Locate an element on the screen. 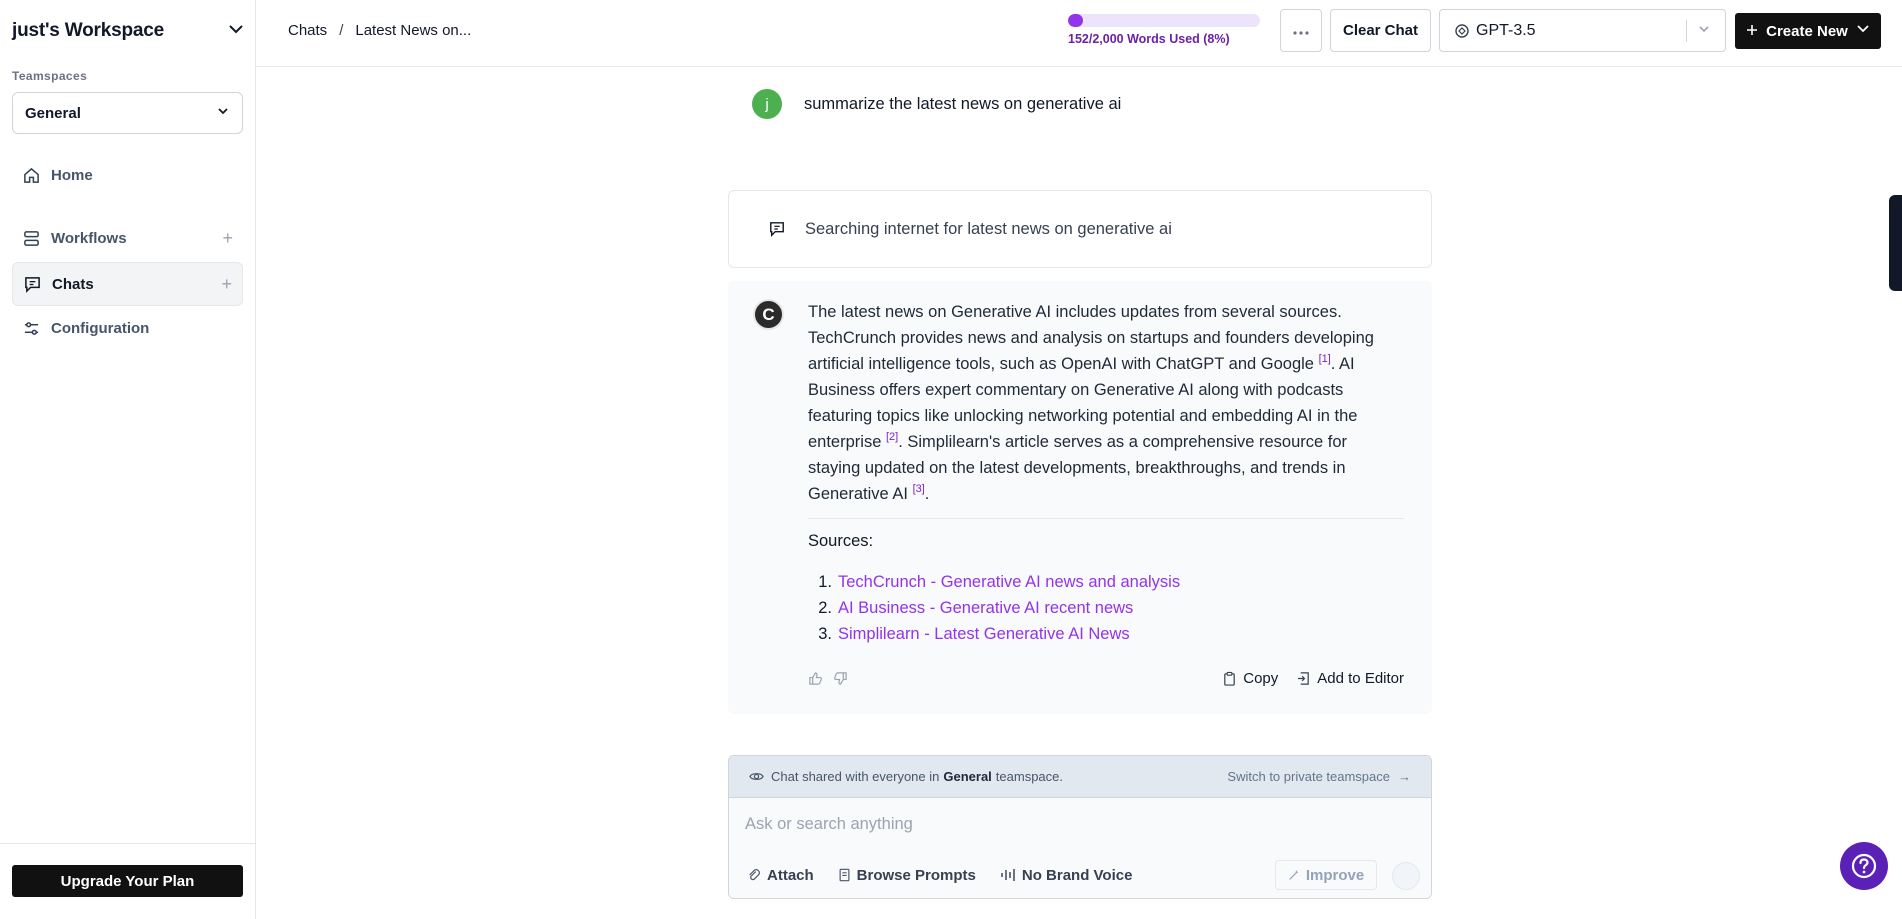 The image size is (1902, 919). upgrade-plan-button: Upgrade Your Plan is located at coordinates (127, 881).